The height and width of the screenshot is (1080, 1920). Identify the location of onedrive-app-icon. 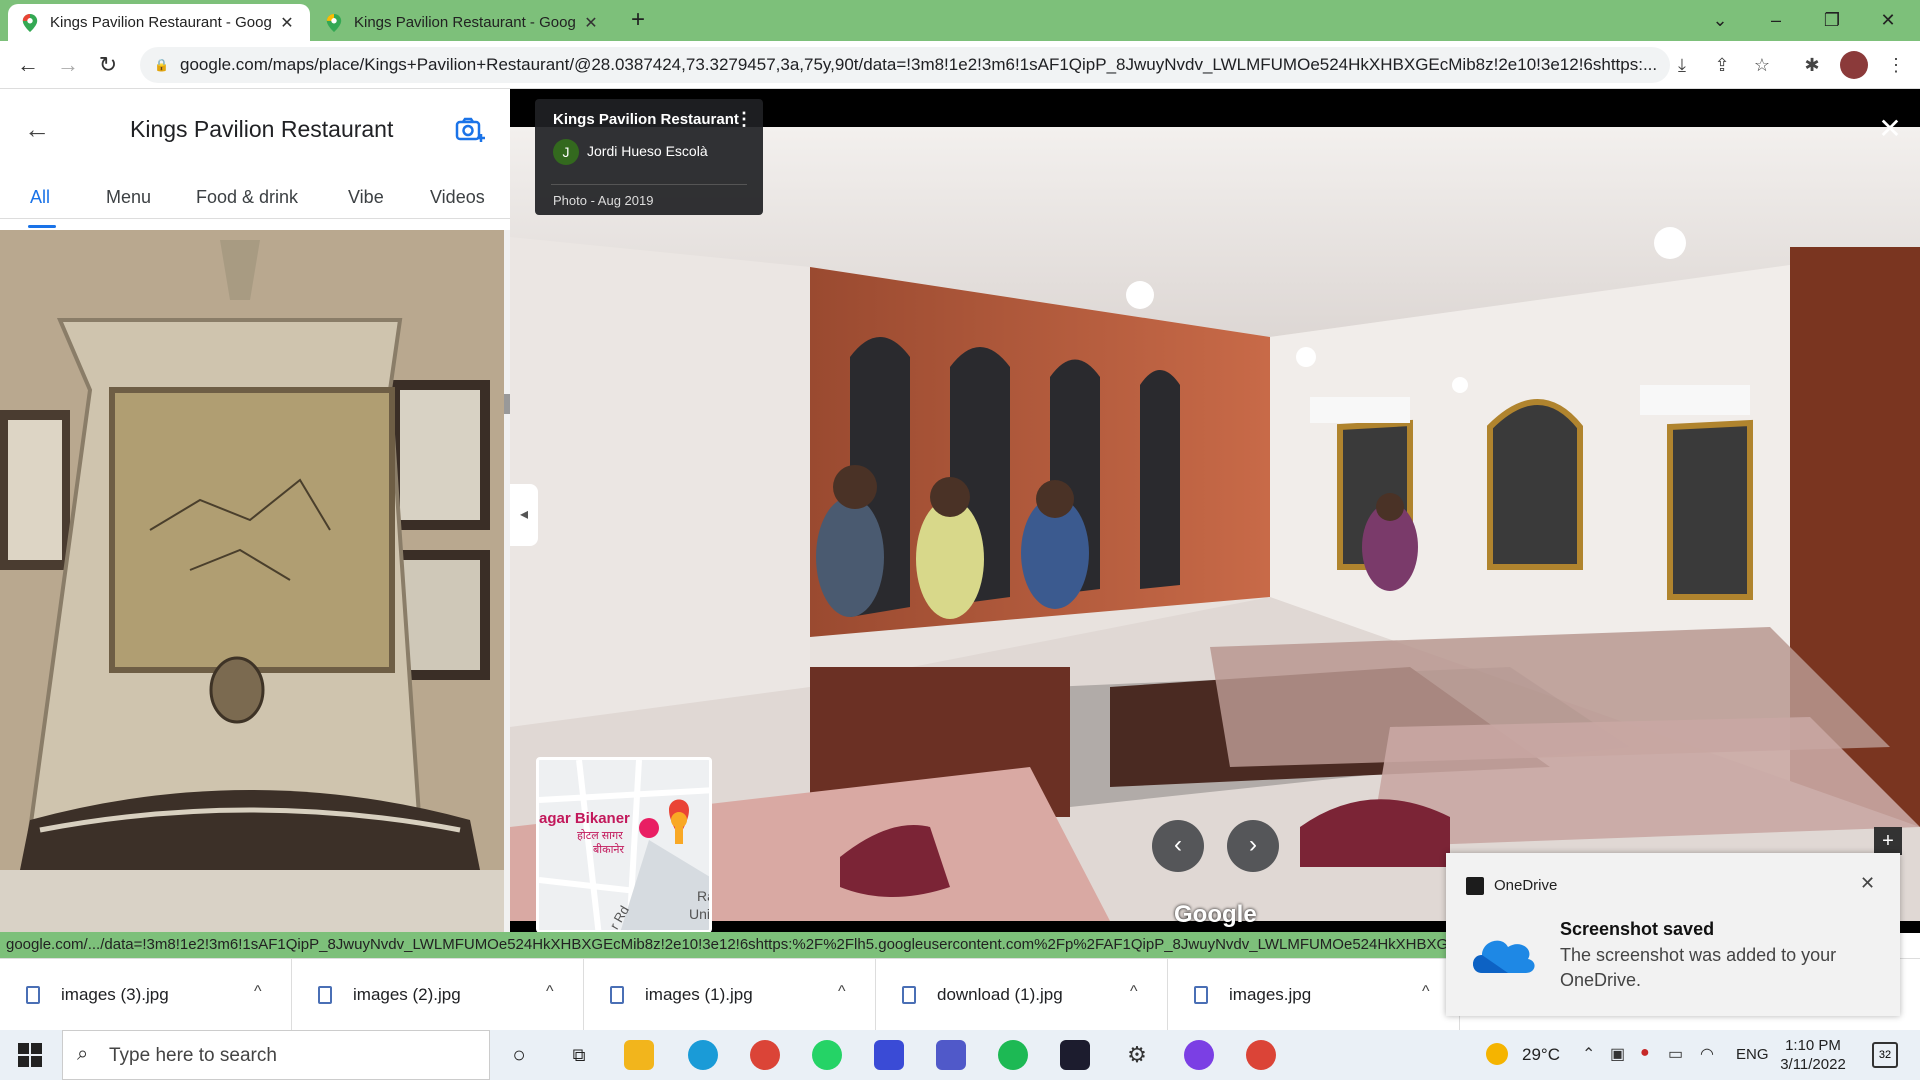
(1475, 886).